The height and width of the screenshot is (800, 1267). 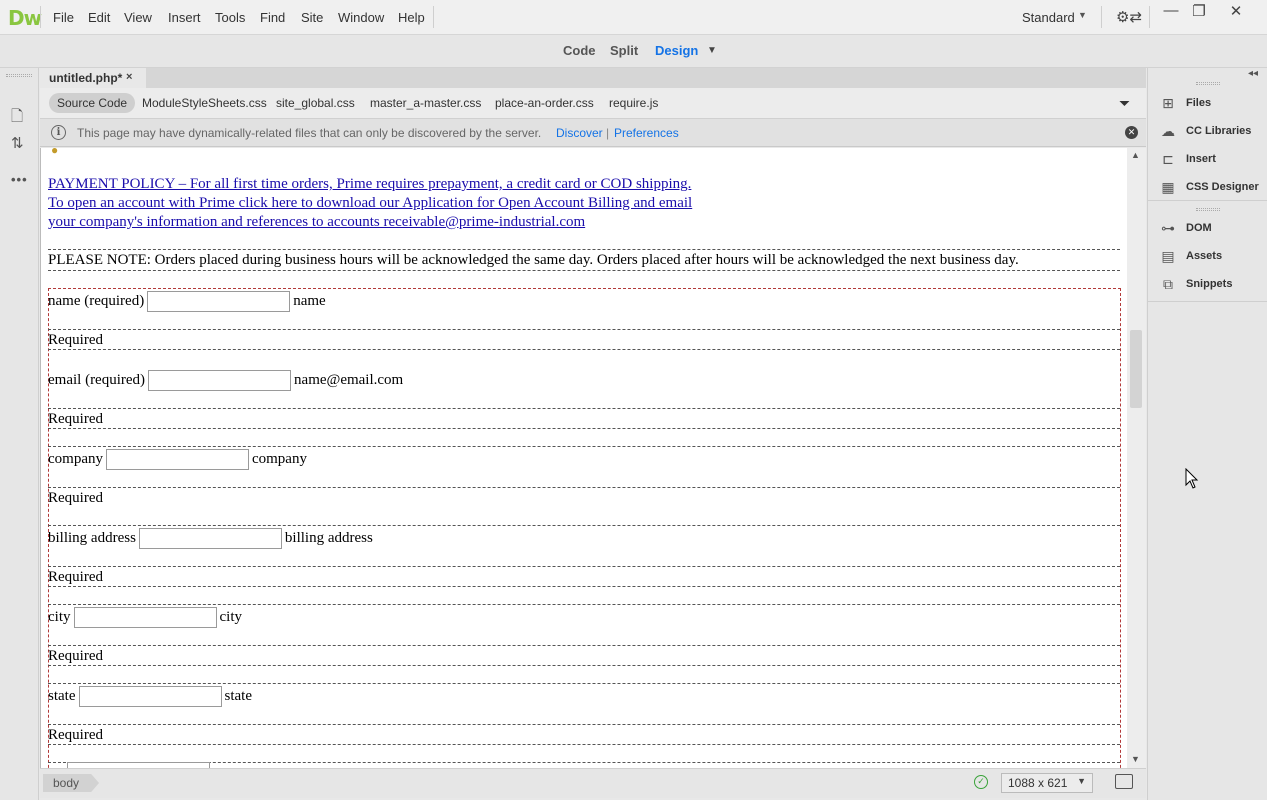 What do you see at coordinates (579, 133) in the screenshot?
I see `discover-link: Discover` at bounding box center [579, 133].